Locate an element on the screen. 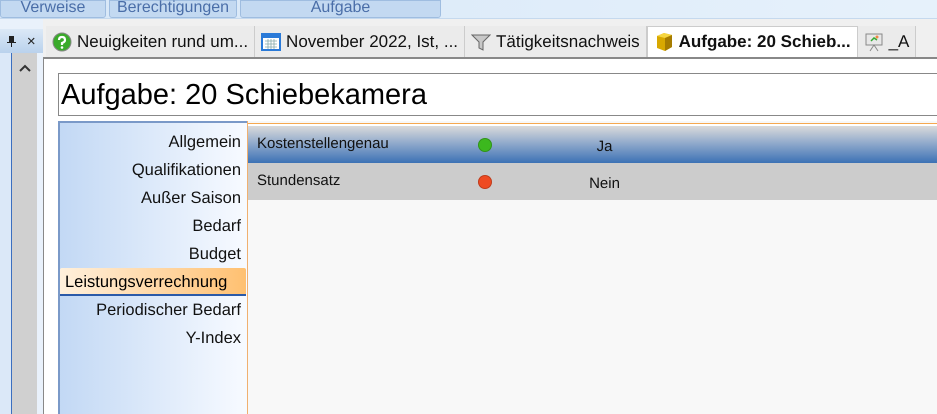 This screenshot has height=414, width=937. nav-item: Bedarf is located at coordinates (153, 226).